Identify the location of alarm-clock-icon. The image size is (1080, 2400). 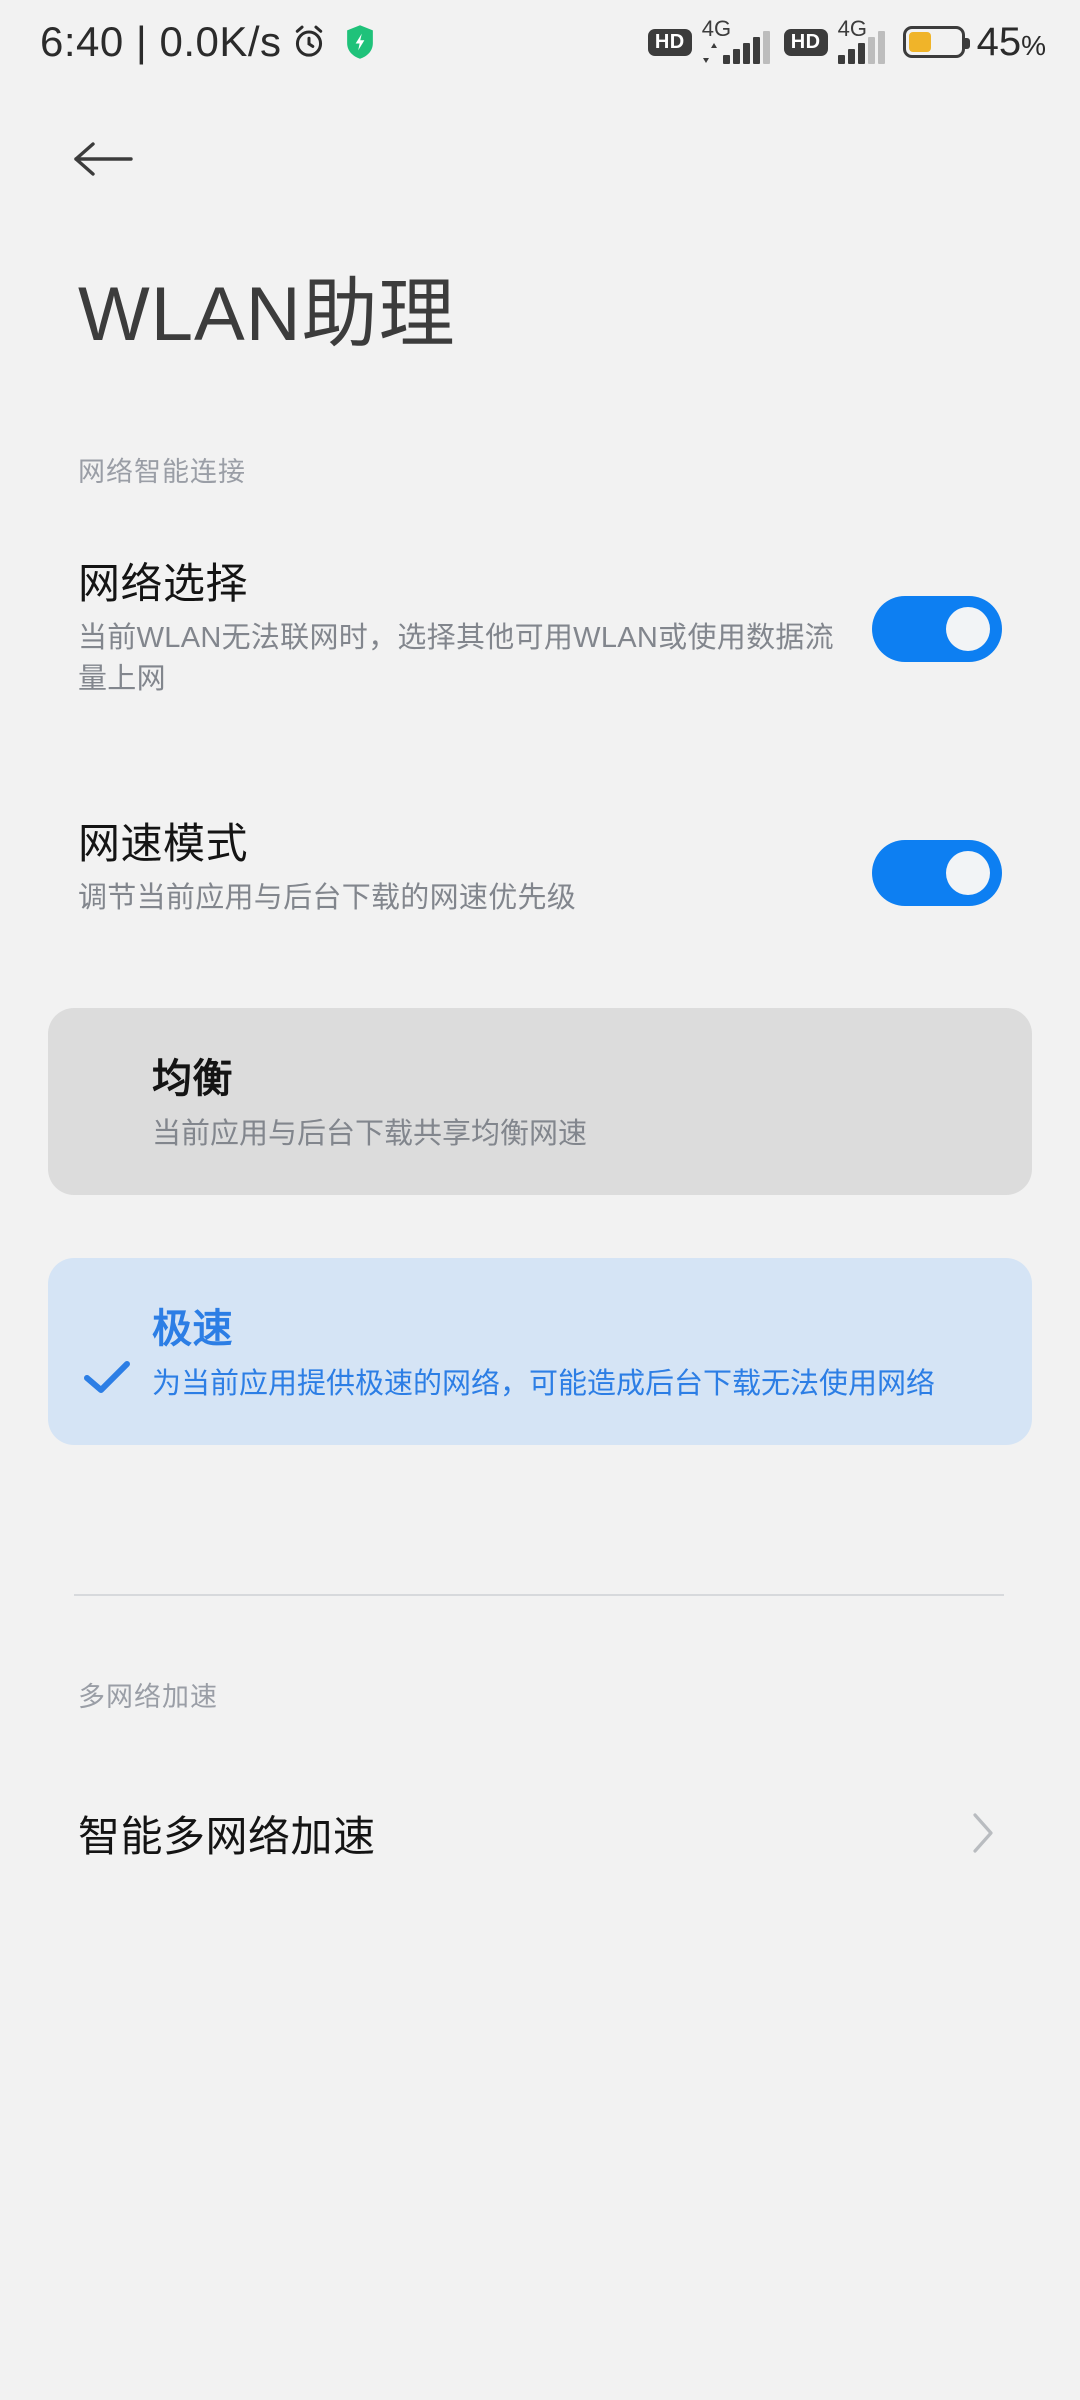
(309, 42).